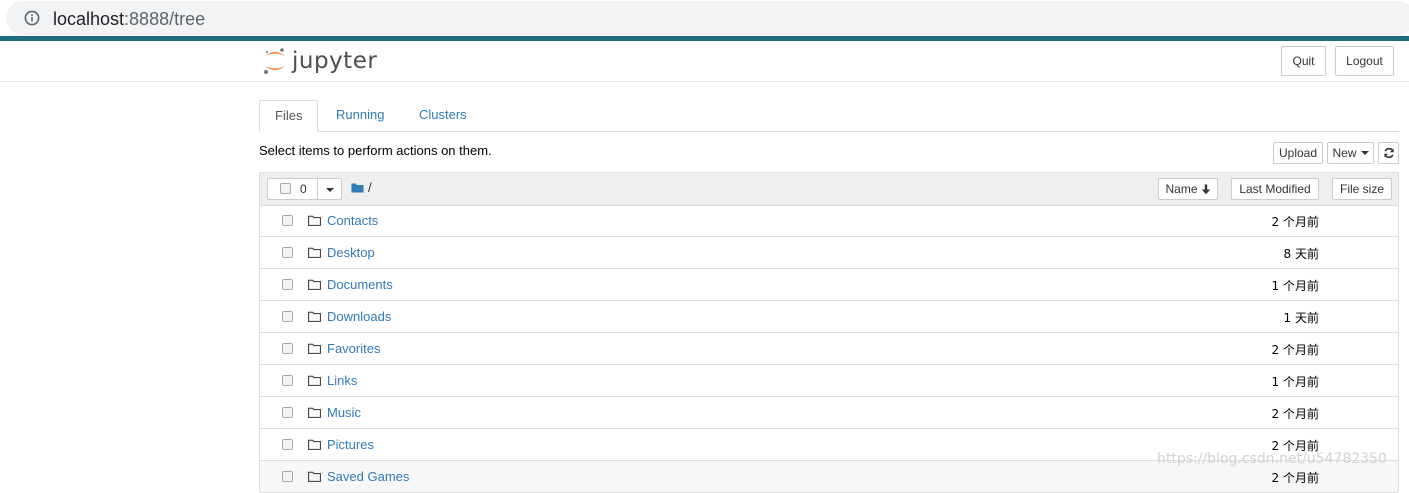 The image size is (1409, 493). What do you see at coordinates (350, 444) in the screenshot?
I see `file-name-link: Pictures` at bounding box center [350, 444].